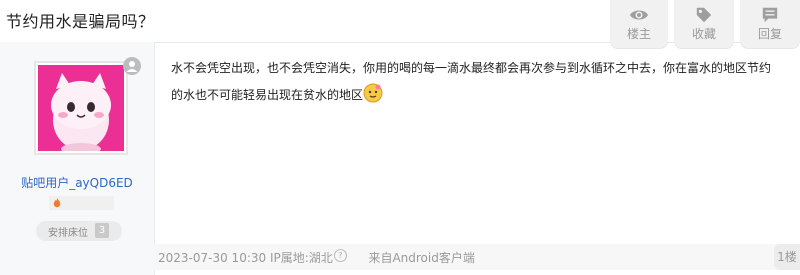 This screenshot has height=275, width=800. I want to click on cute-face-emoji-icon, so click(373, 93).